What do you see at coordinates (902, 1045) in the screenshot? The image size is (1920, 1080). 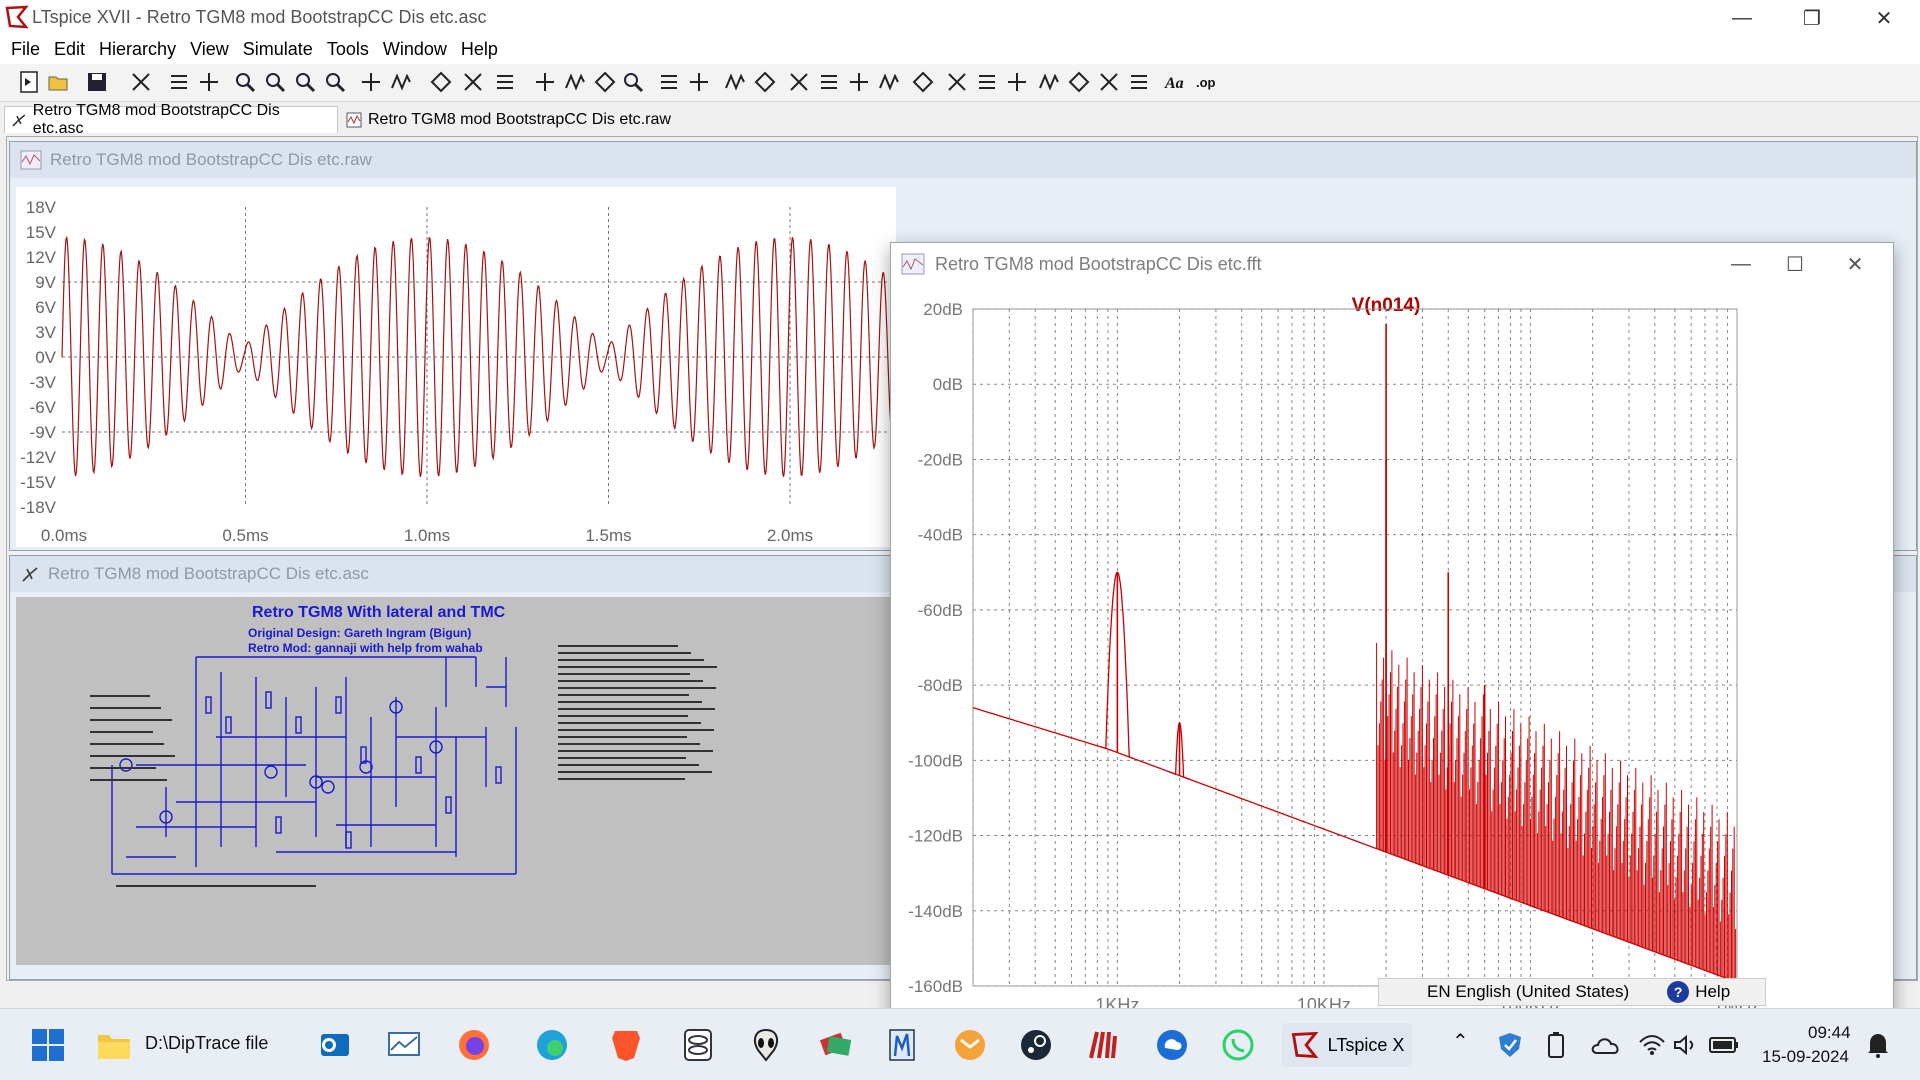 I see `bluebook-icon` at bounding box center [902, 1045].